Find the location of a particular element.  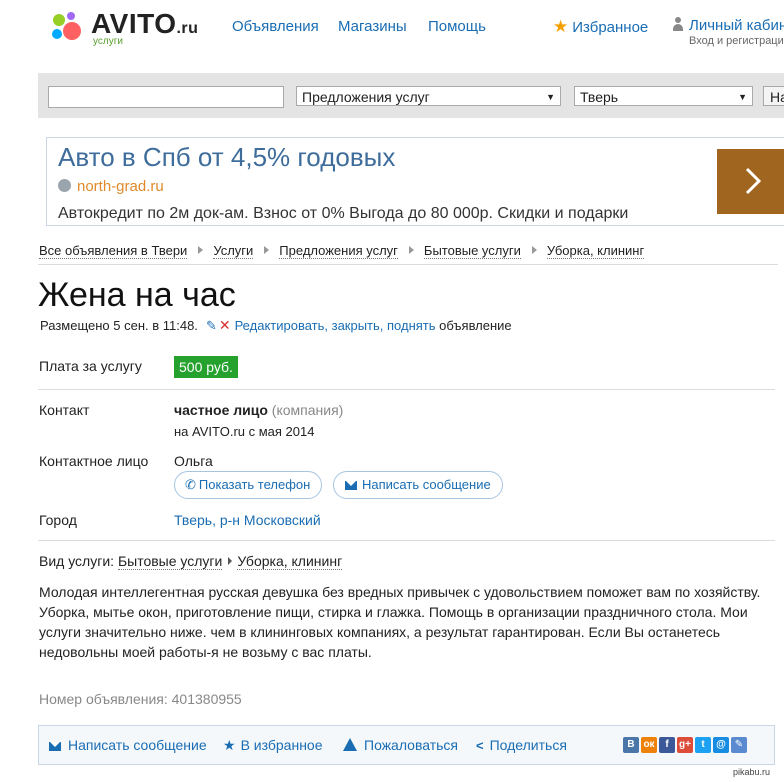

odnoklassniki-icon: ок is located at coordinates (649, 745).